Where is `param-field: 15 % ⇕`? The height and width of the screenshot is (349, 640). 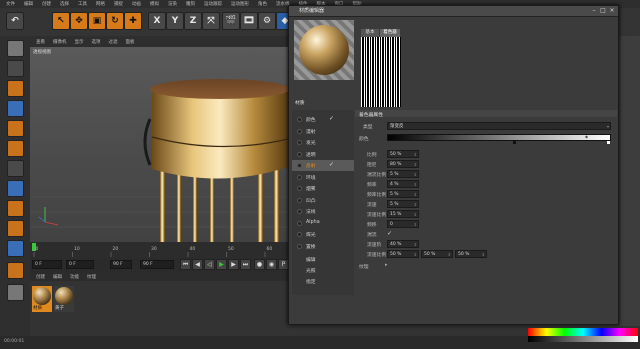 param-field: 15 % ⇕ is located at coordinates (403, 214).